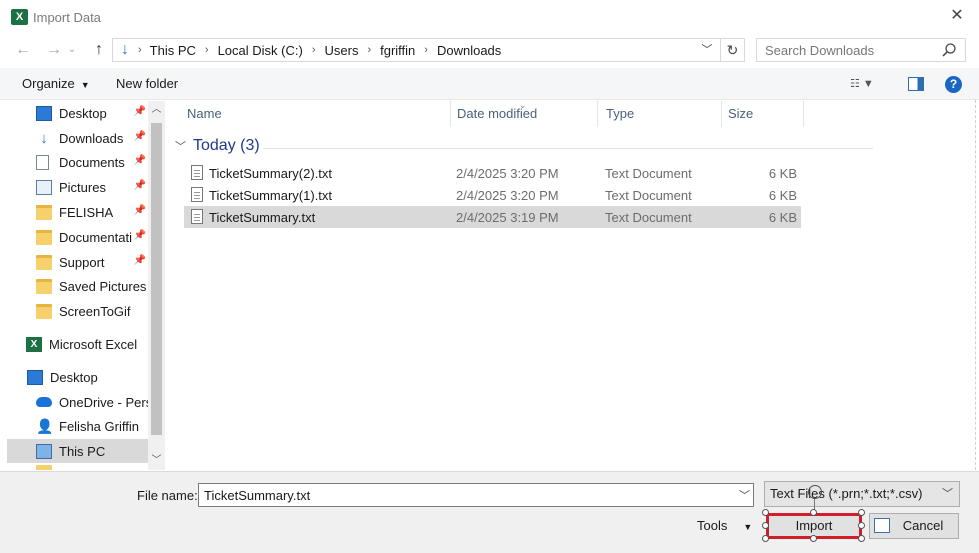  I want to click on breadcrumb-this-pc: This PC, so click(173, 50).